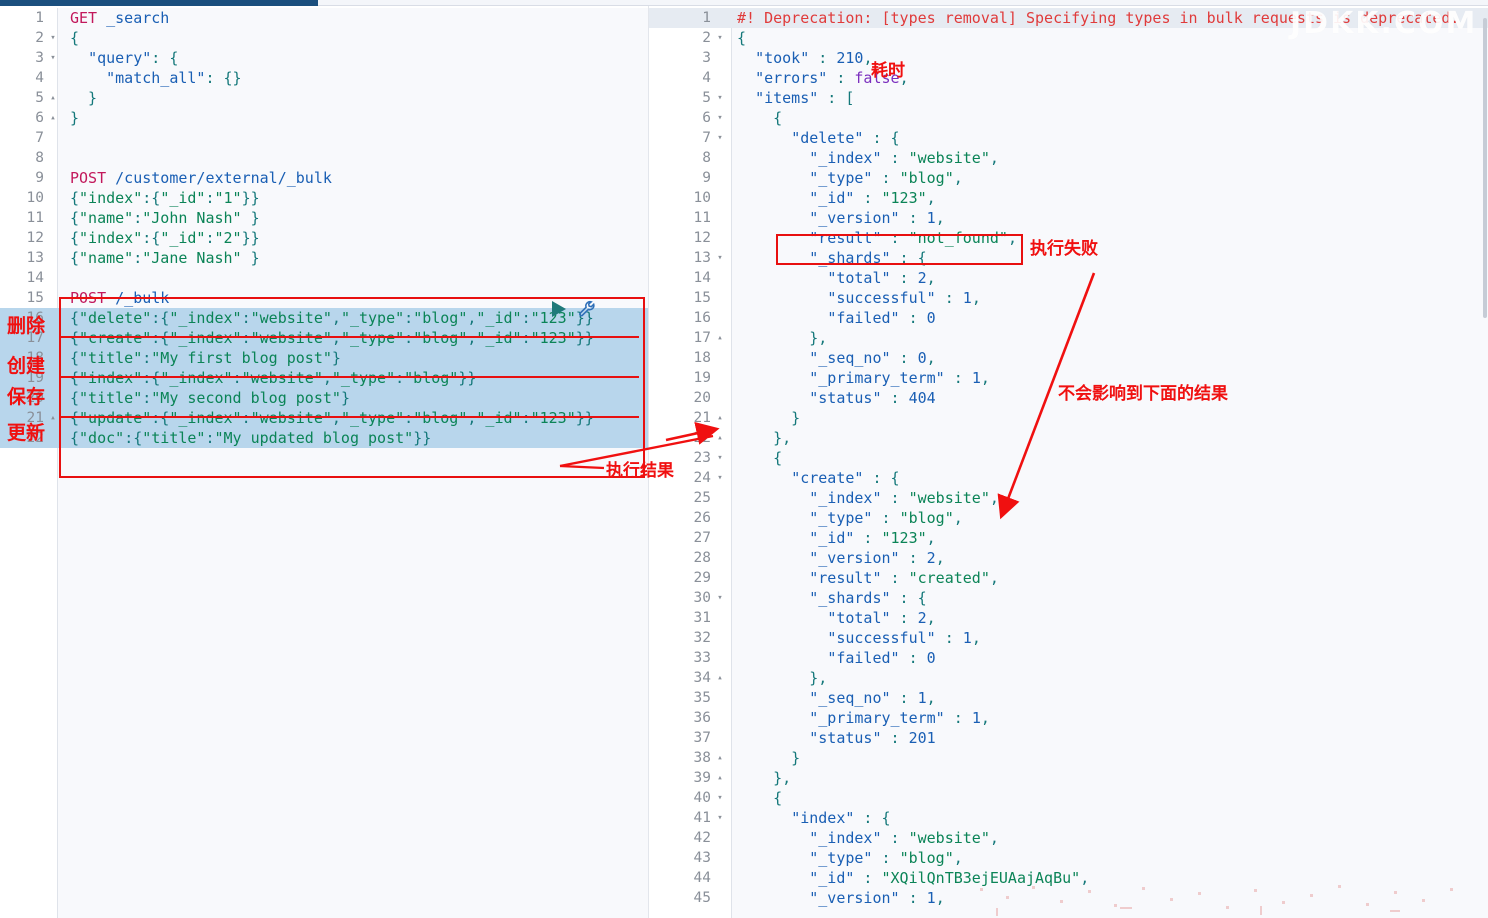 The image size is (1488, 918). I want to click on code-line: 25 "_index" : "website",, so click(1068, 498).